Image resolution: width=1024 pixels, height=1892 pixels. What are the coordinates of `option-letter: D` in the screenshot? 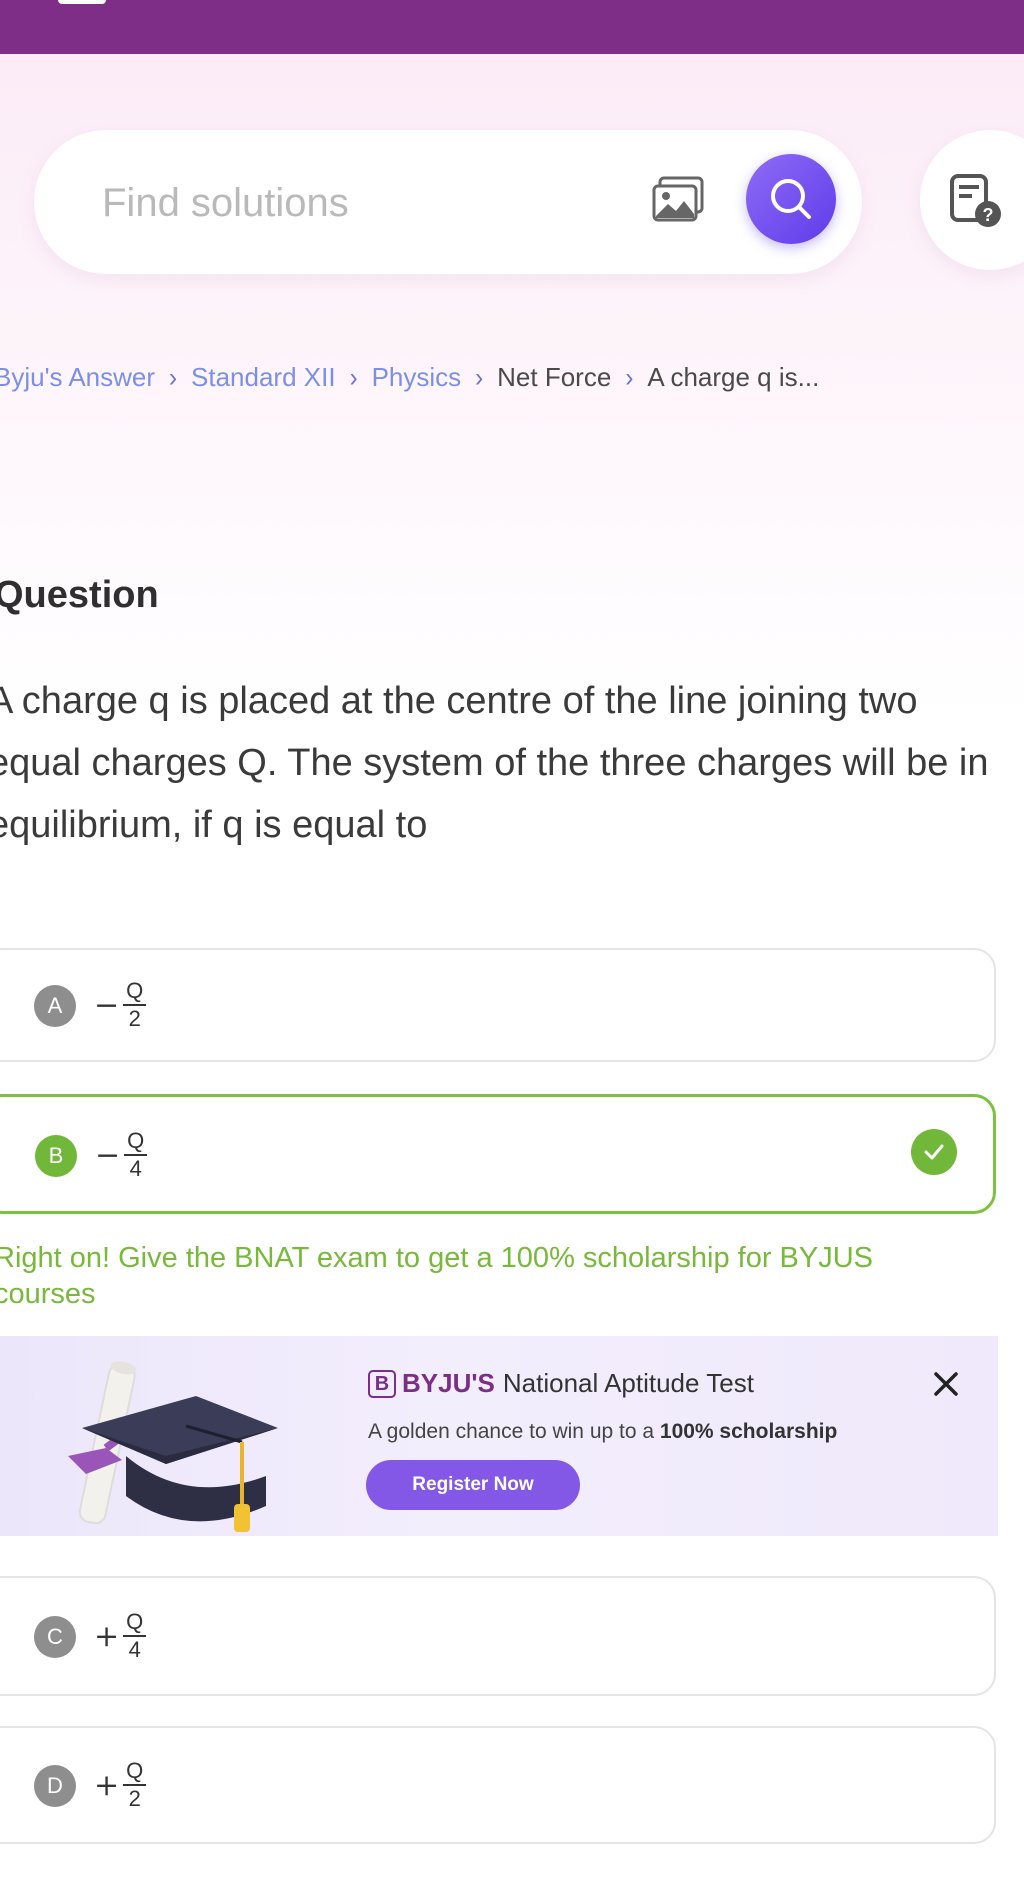 It's located at (55, 1786).